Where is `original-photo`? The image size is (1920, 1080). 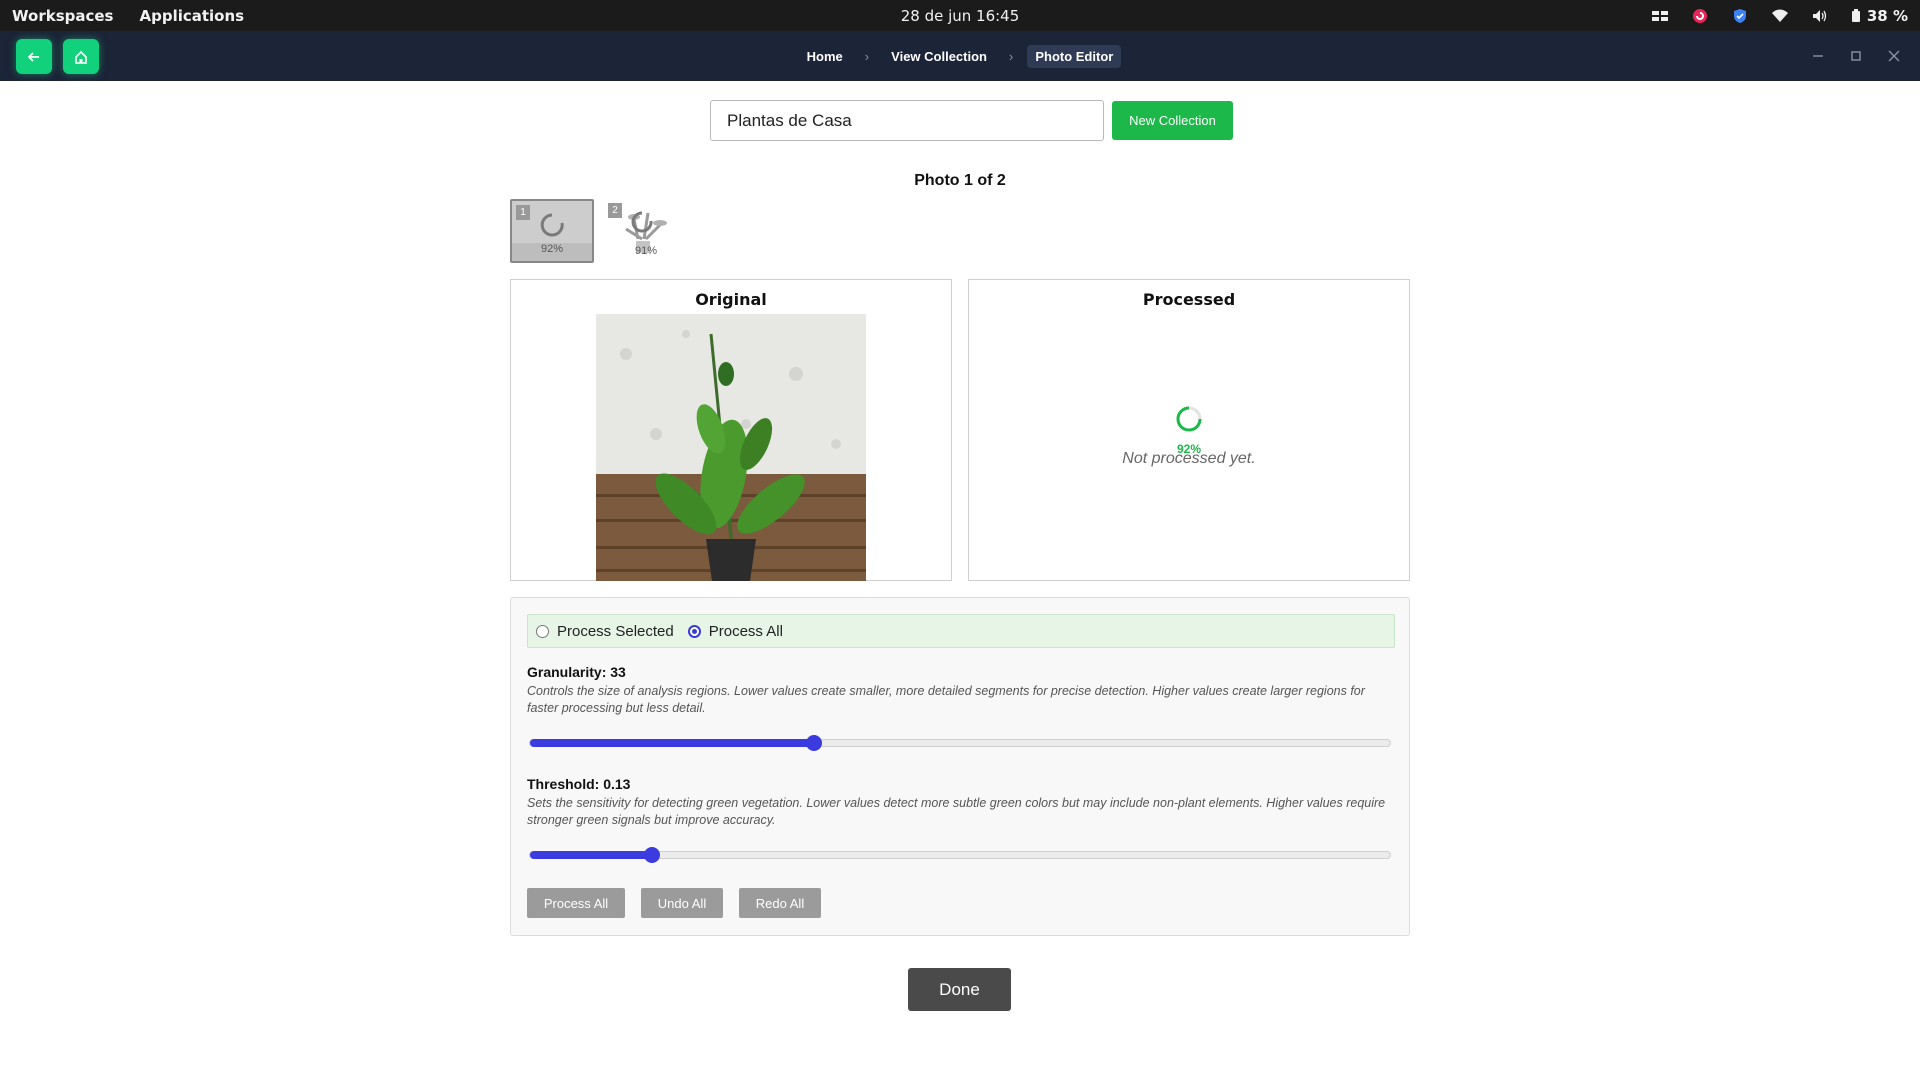
original-photo is located at coordinates (731, 447).